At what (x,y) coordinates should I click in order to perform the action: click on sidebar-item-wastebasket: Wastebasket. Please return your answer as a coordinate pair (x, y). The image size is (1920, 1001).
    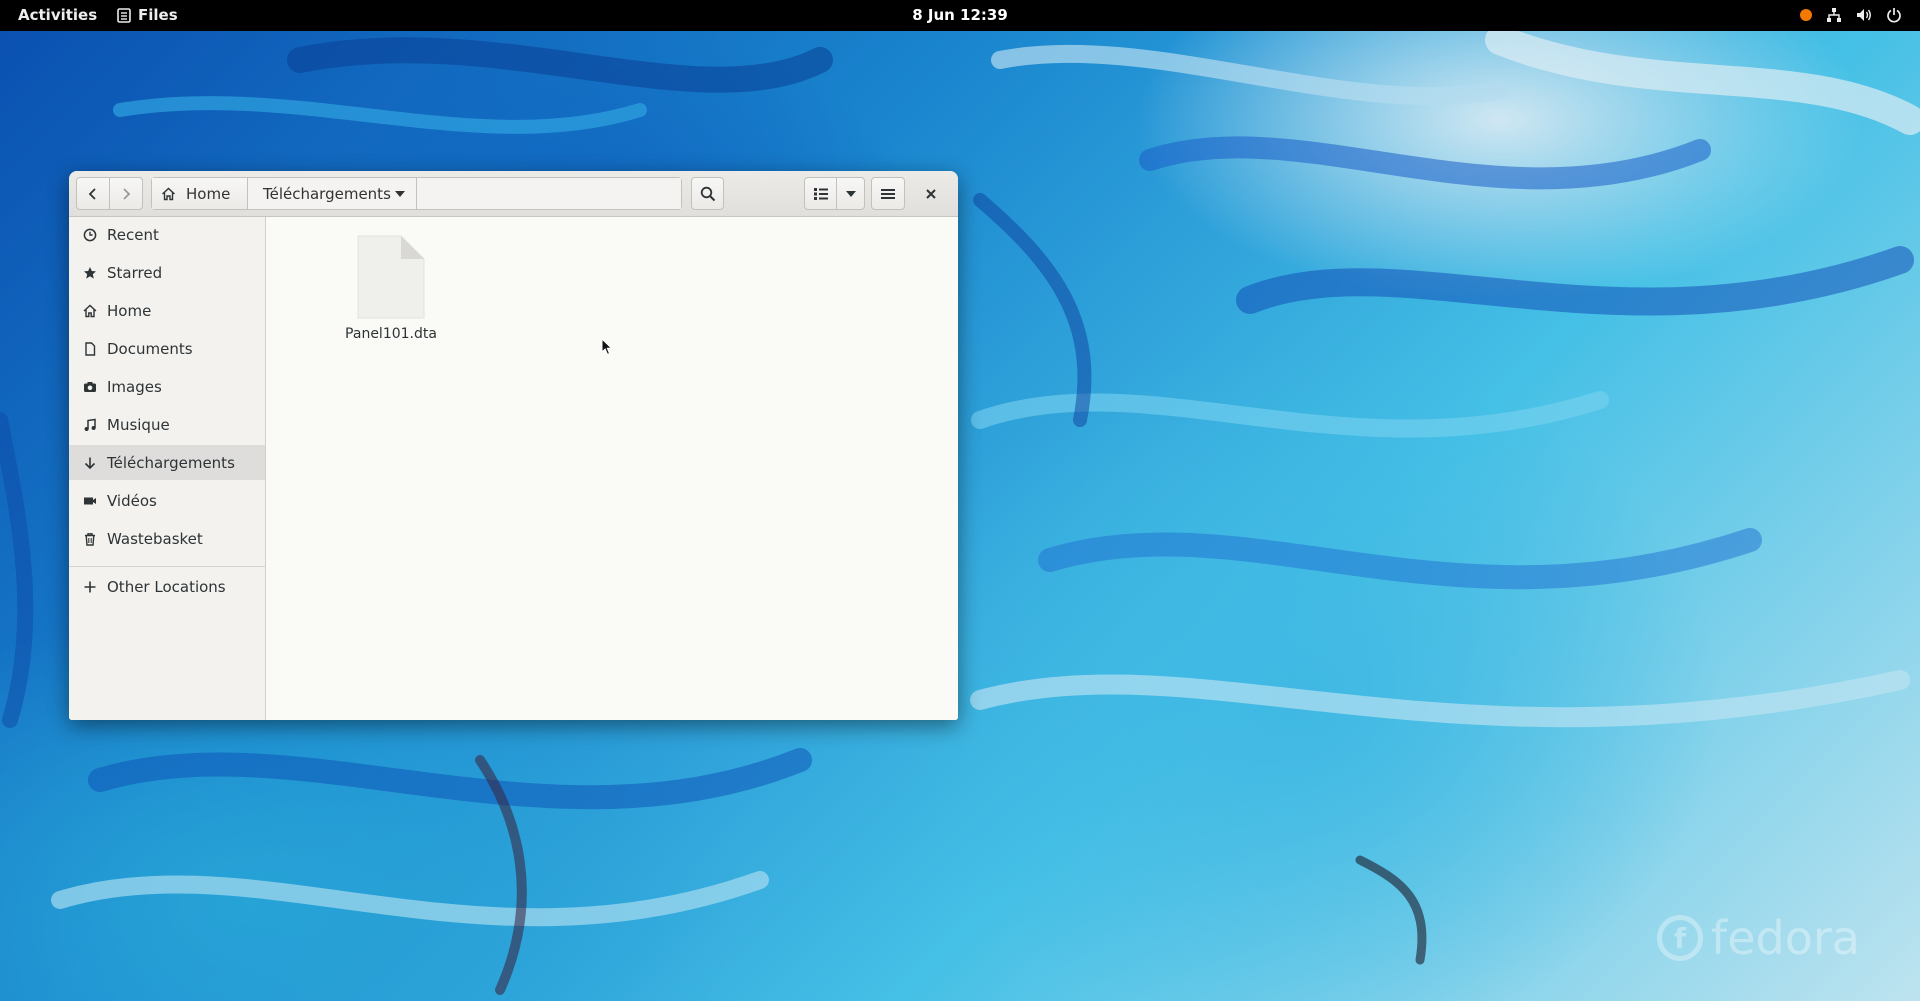
    Looking at the image, I should click on (167, 538).